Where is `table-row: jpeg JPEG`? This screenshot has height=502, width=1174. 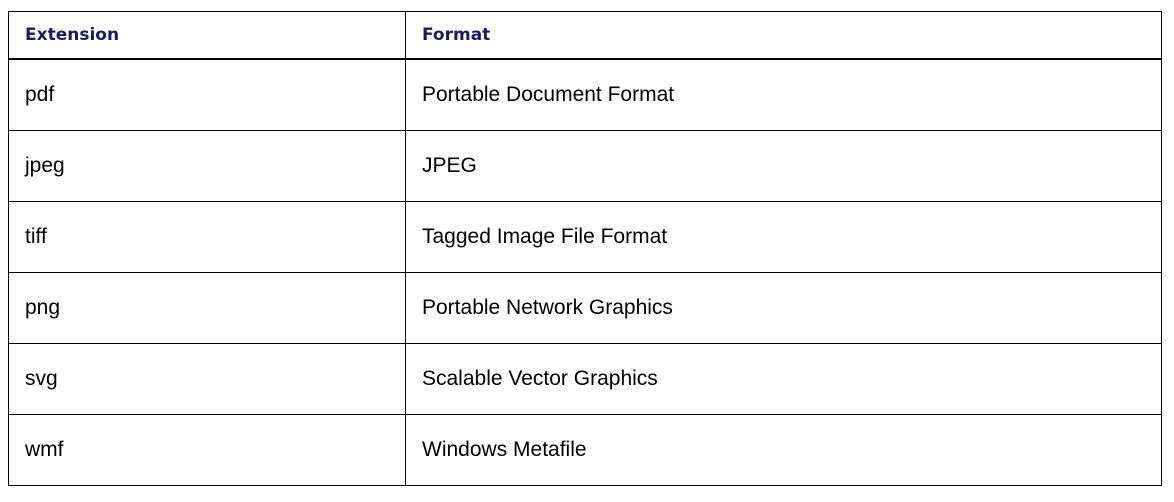 table-row: jpeg JPEG is located at coordinates (585, 166).